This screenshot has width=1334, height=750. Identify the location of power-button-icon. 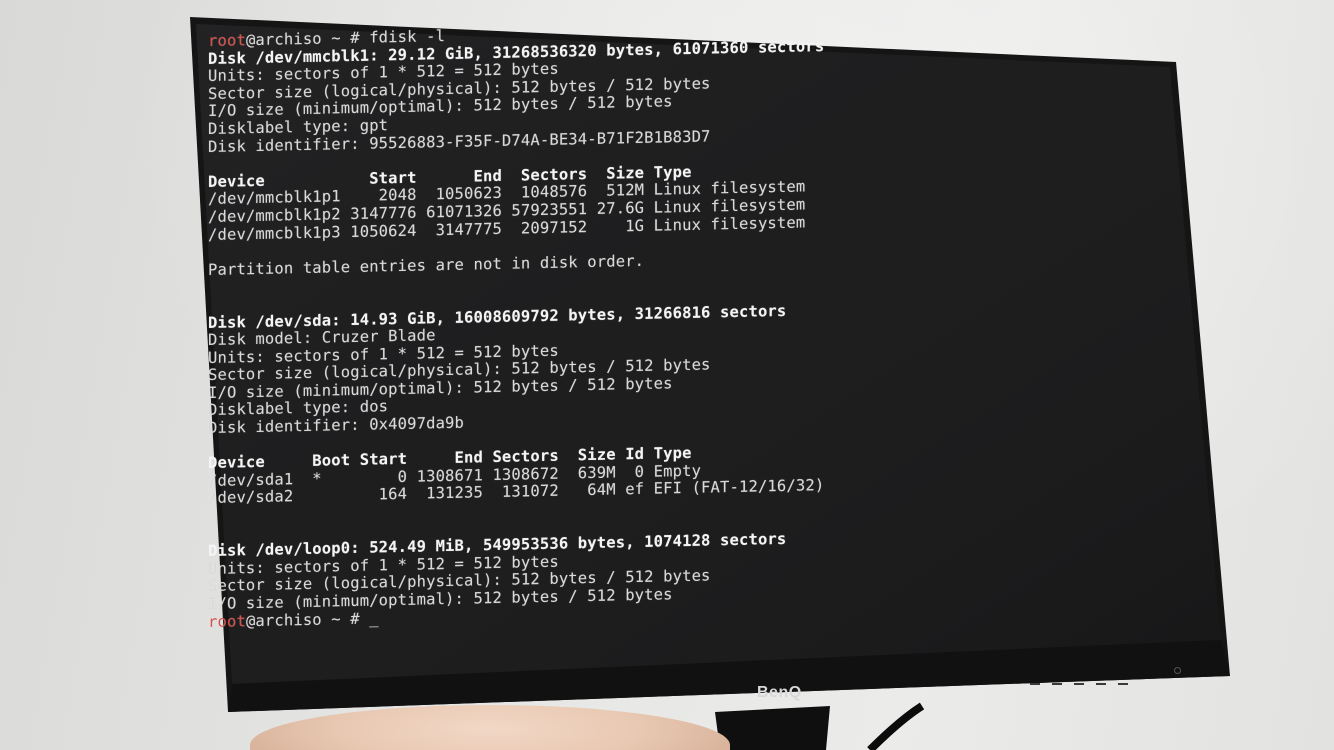
(1177, 670).